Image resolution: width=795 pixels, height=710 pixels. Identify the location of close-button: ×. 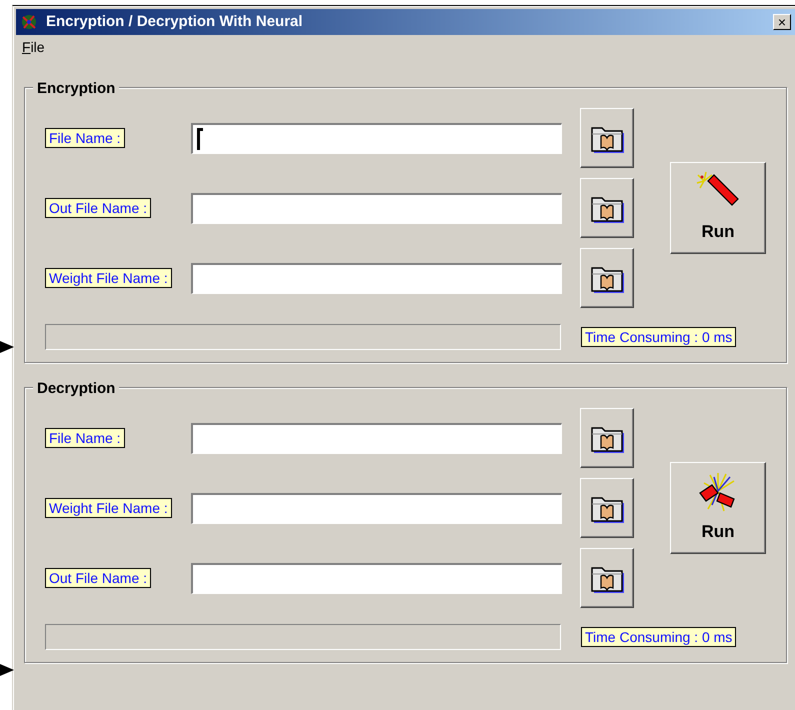
(782, 22).